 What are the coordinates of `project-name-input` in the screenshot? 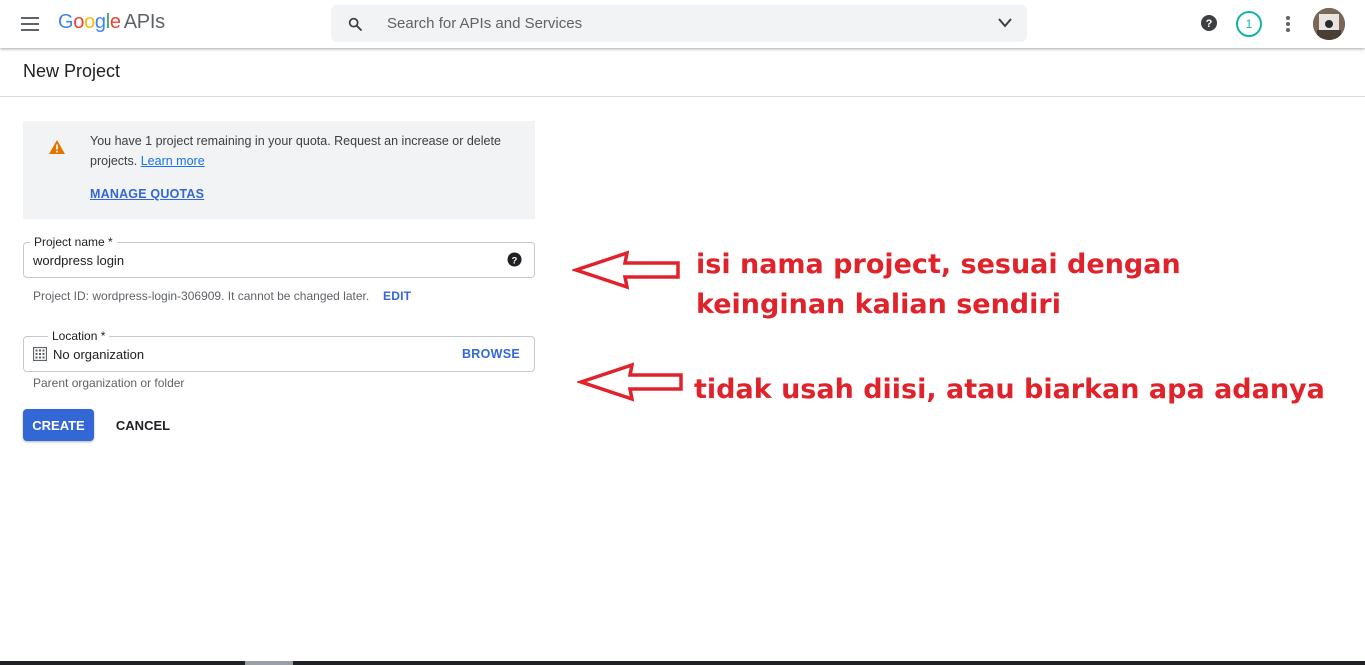 It's located at (263, 260).